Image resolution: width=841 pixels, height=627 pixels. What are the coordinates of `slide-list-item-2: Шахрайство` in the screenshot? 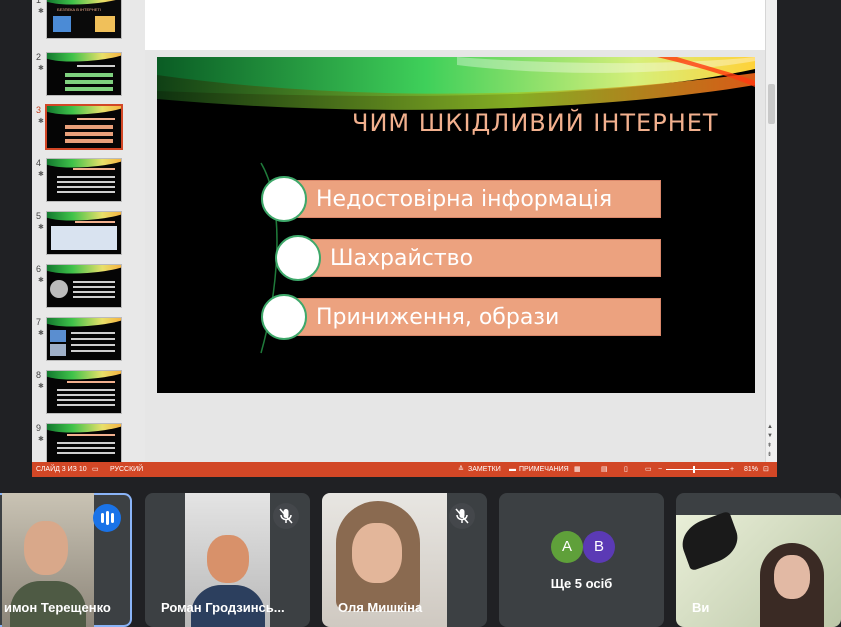 It's located at (482, 258).